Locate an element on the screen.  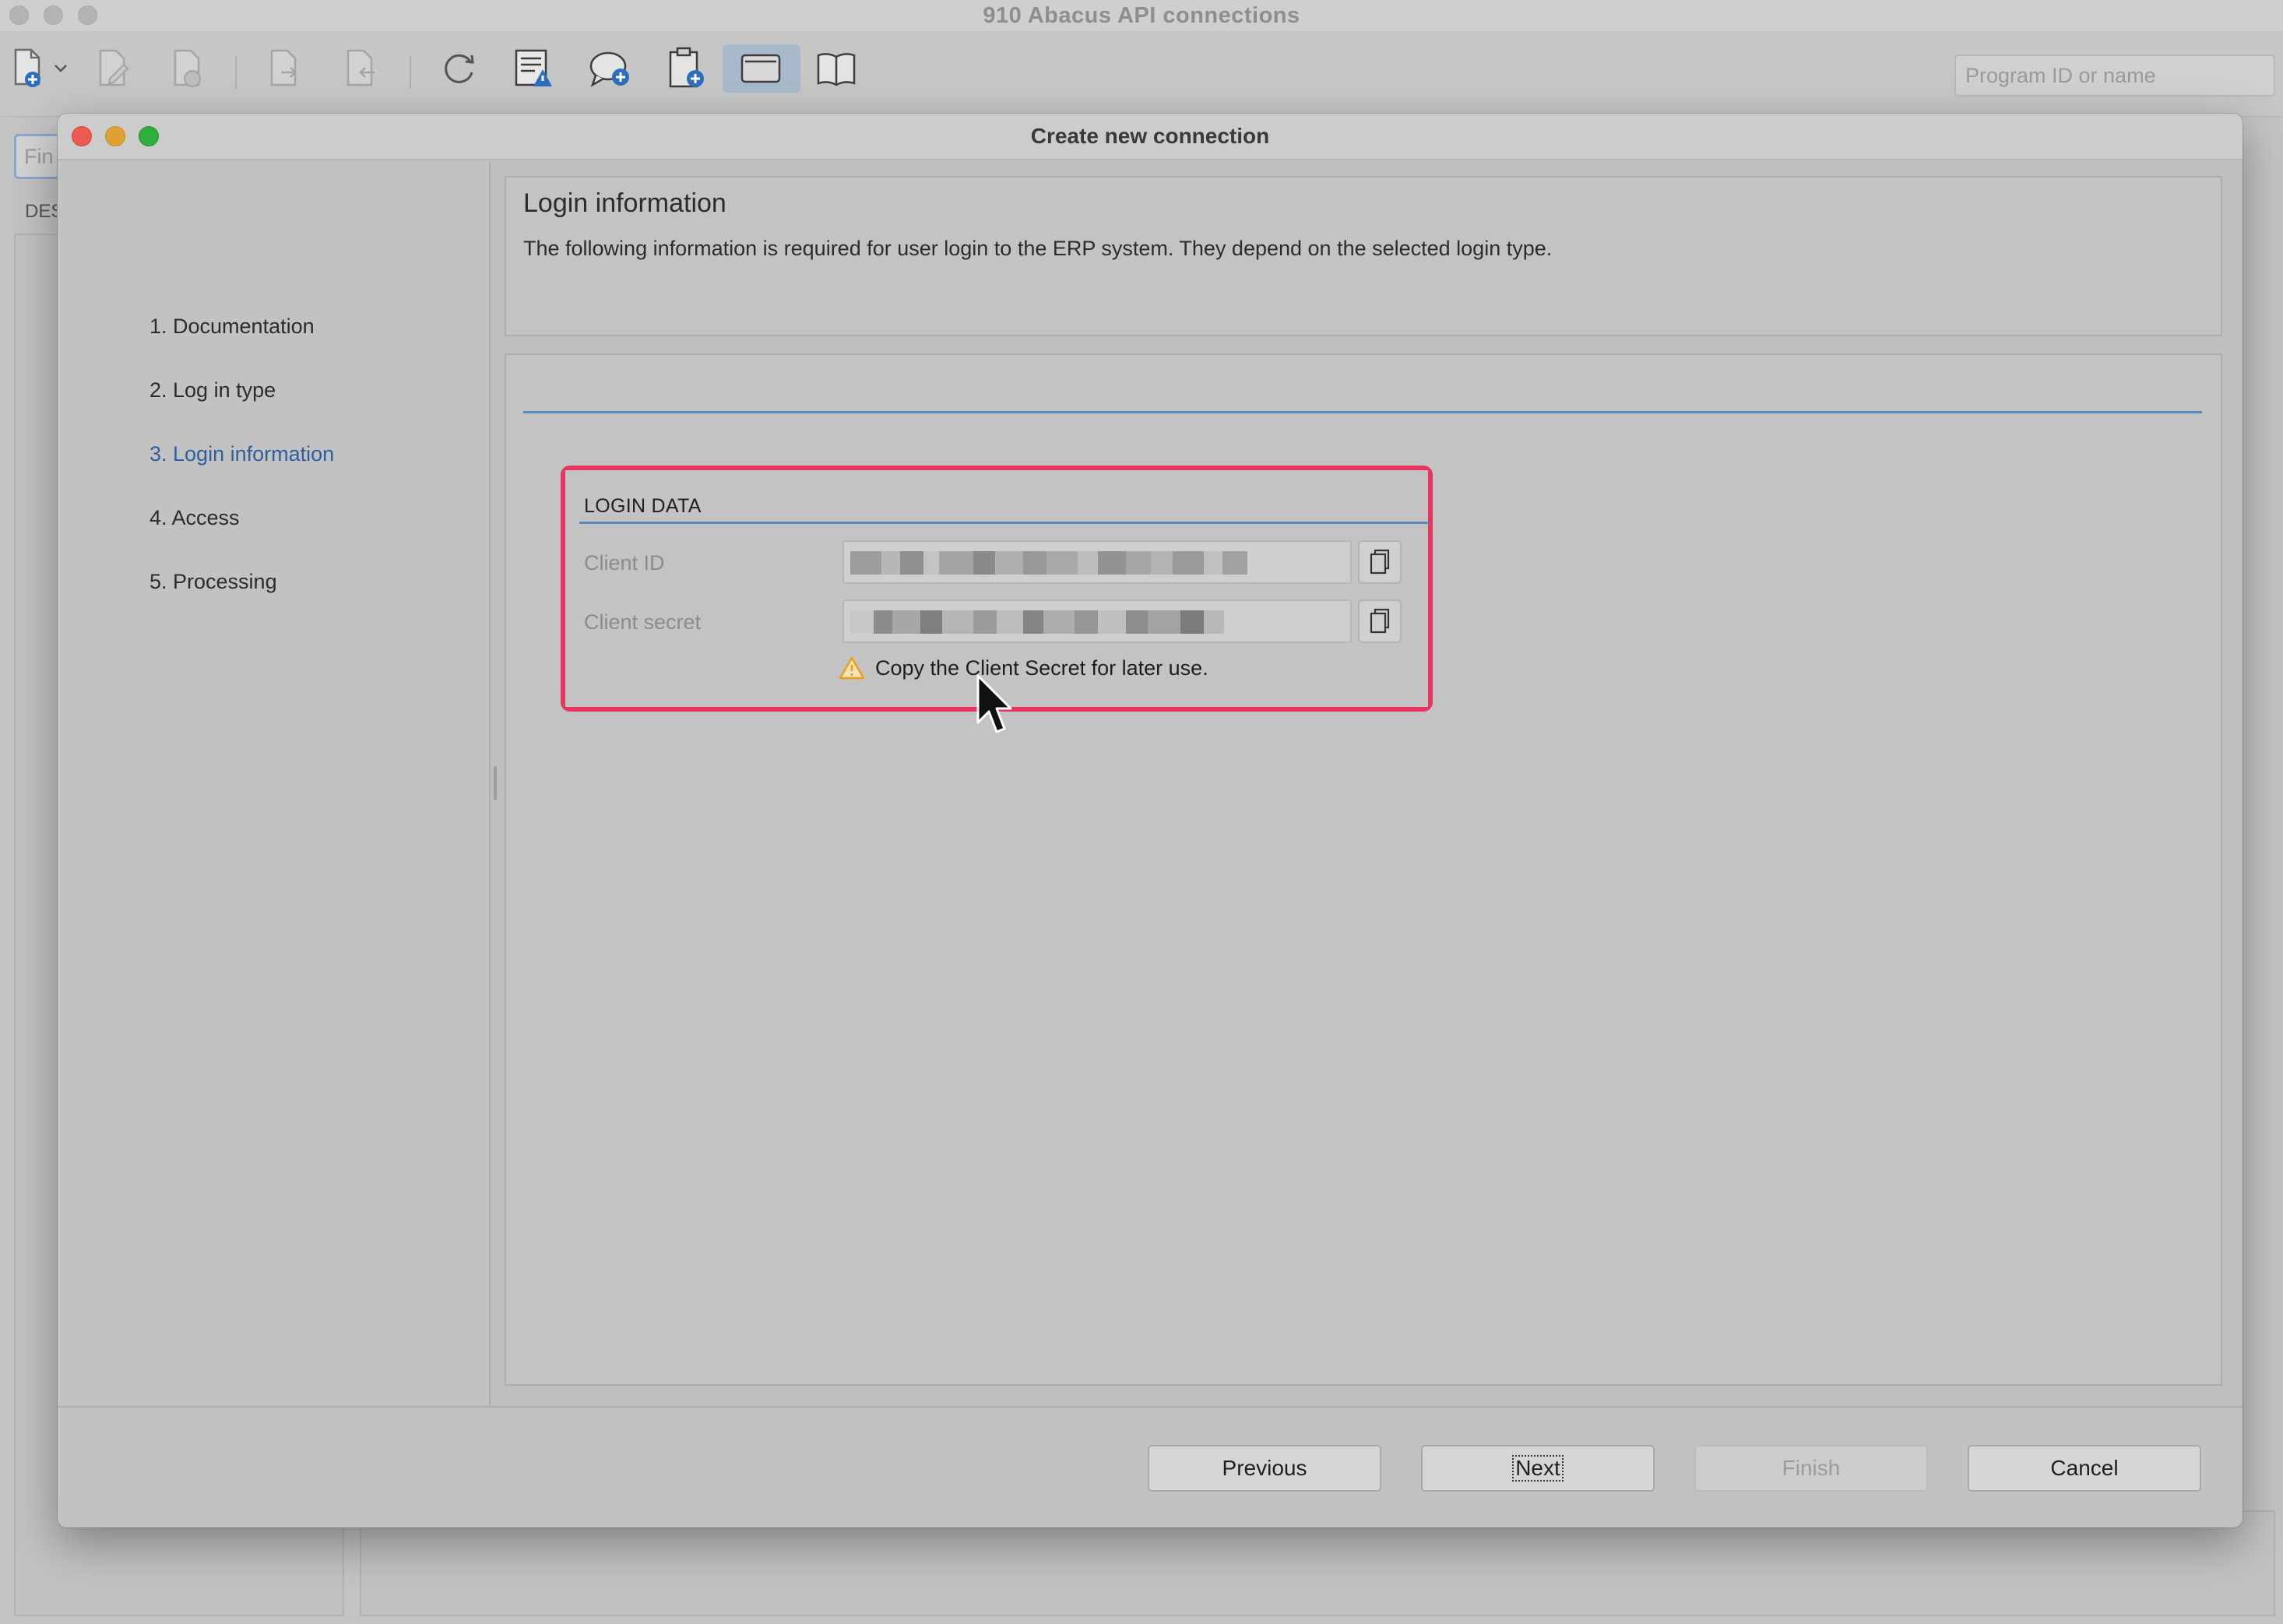
book-icon is located at coordinates (836, 69).